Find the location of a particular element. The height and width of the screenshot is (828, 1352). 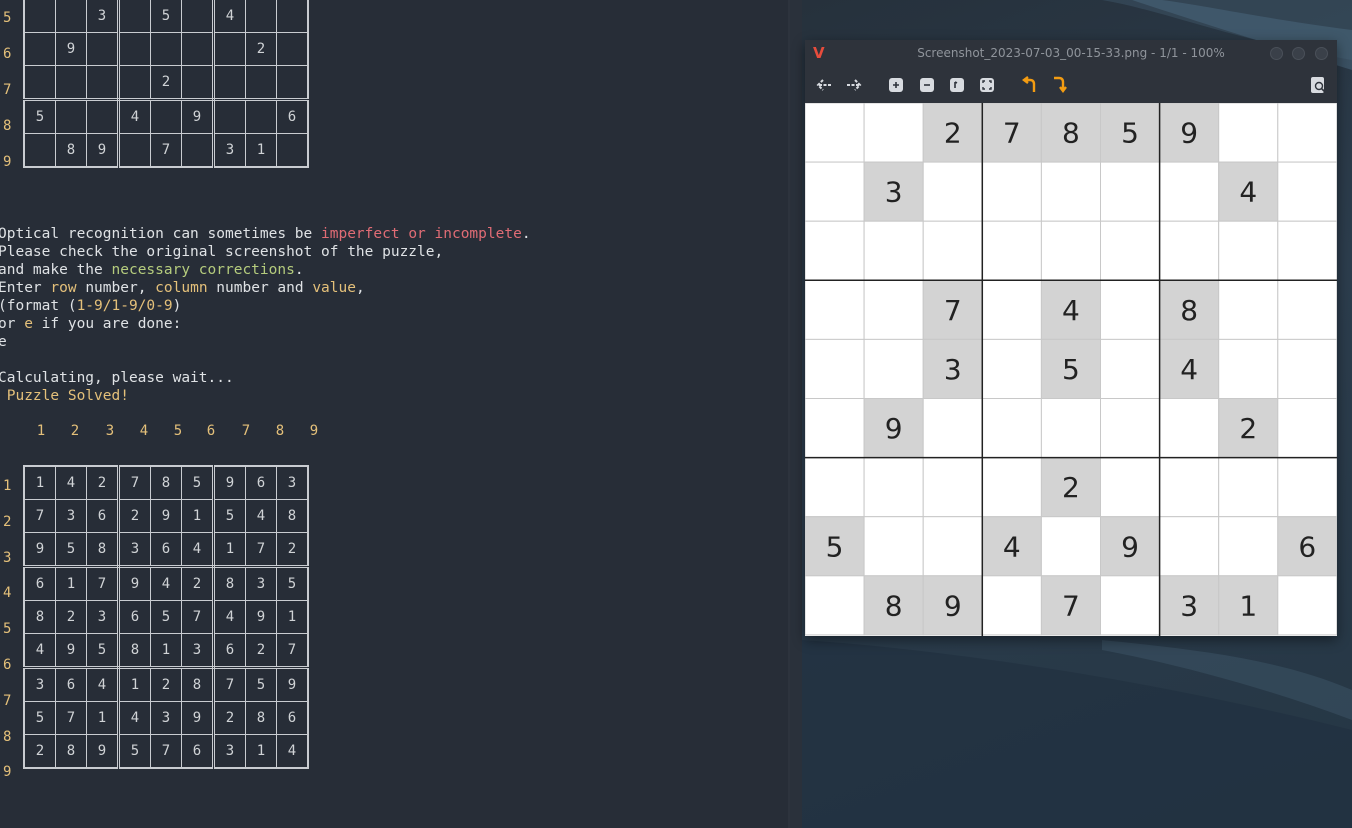

column-label: 9 is located at coordinates (314, 431).